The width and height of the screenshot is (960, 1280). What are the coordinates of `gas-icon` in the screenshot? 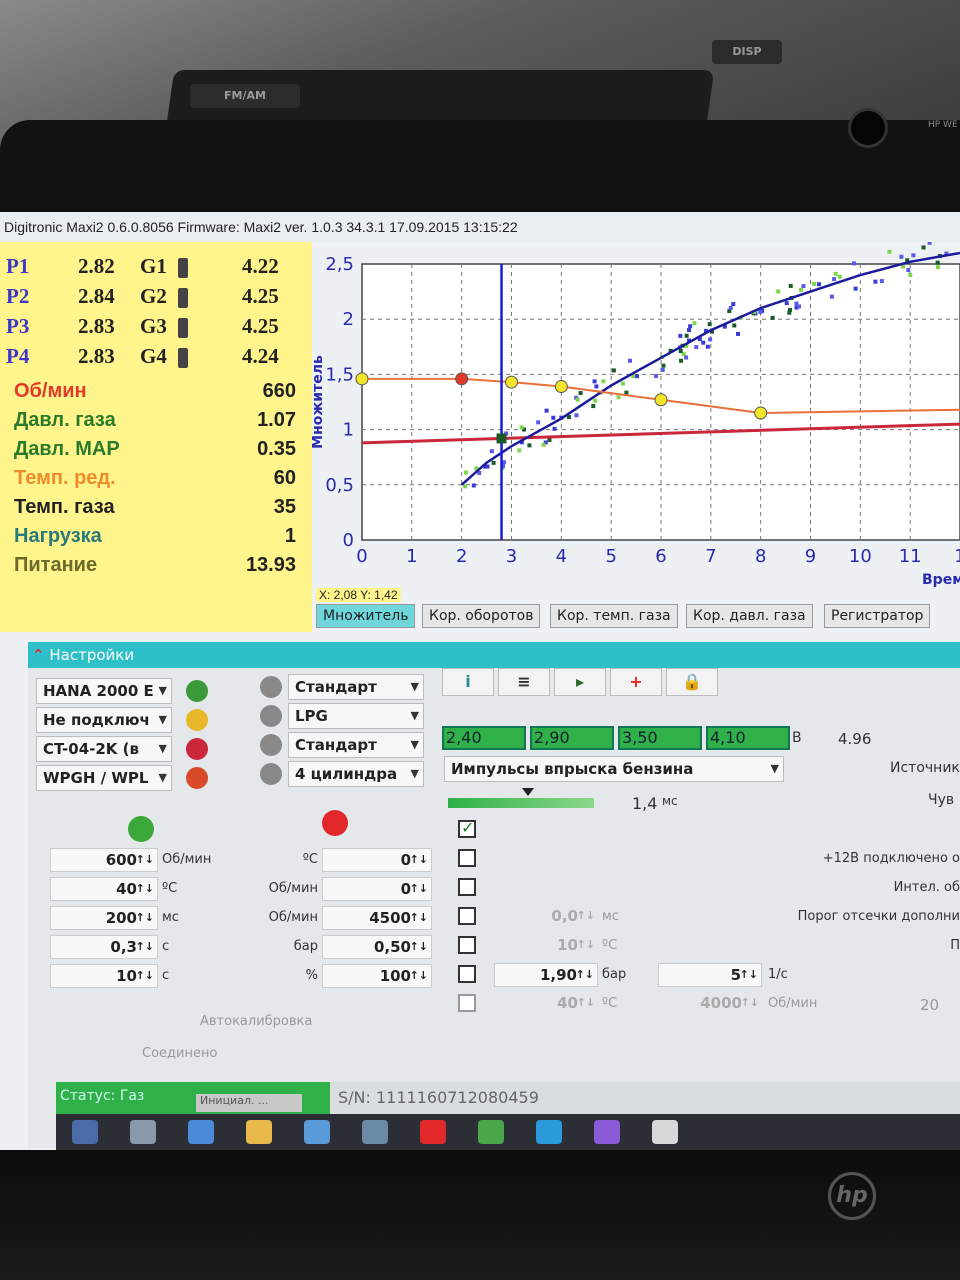 It's located at (141, 829).